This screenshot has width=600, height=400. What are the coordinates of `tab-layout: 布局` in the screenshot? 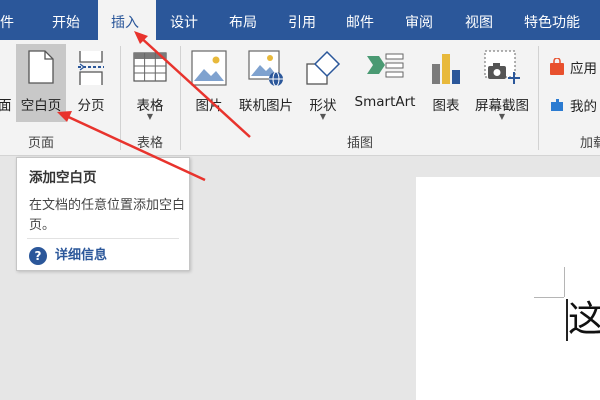 It's located at (243, 20).